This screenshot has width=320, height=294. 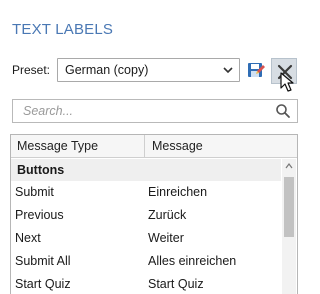 What do you see at coordinates (43, 261) in the screenshot?
I see `cell-message-type: Submit All` at bounding box center [43, 261].